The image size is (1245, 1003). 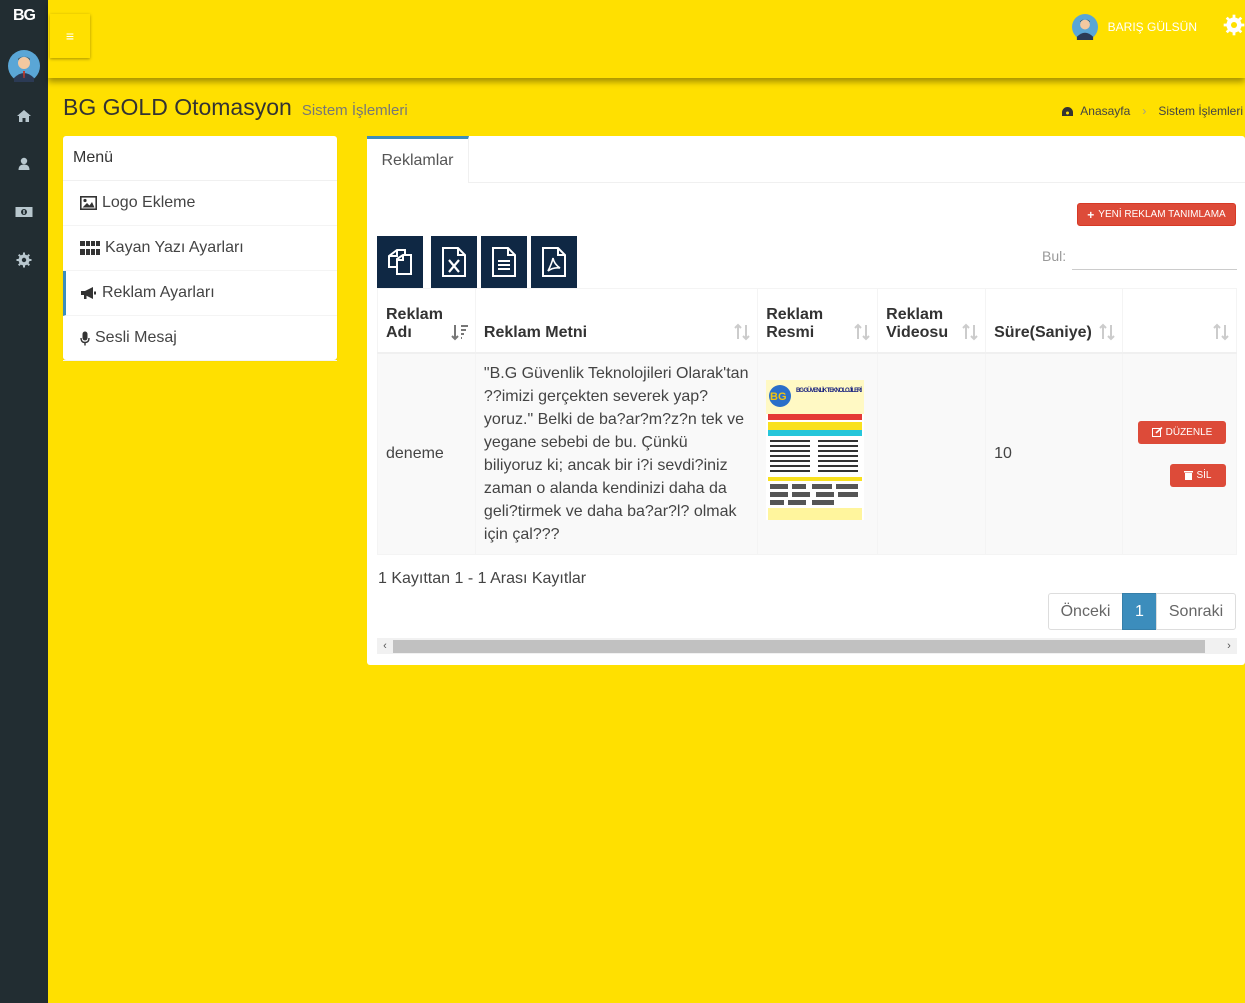 I want to click on svg-text: BG, so click(x=778, y=397).